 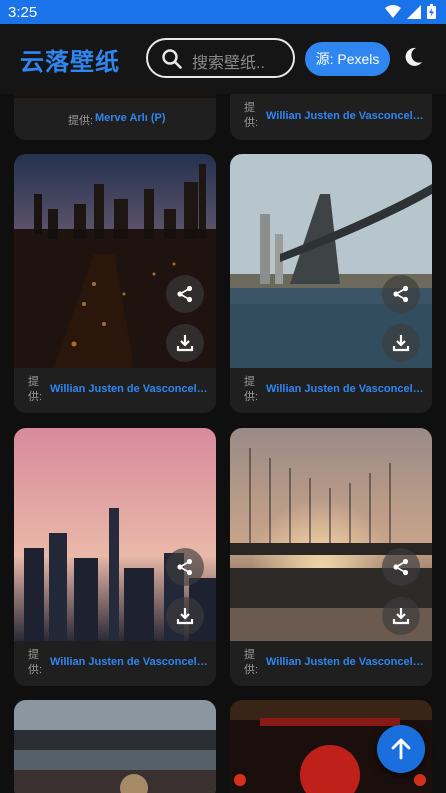 What do you see at coordinates (150, 118) in the screenshot?
I see `author-link: Merve Arlı (P)` at bounding box center [150, 118].